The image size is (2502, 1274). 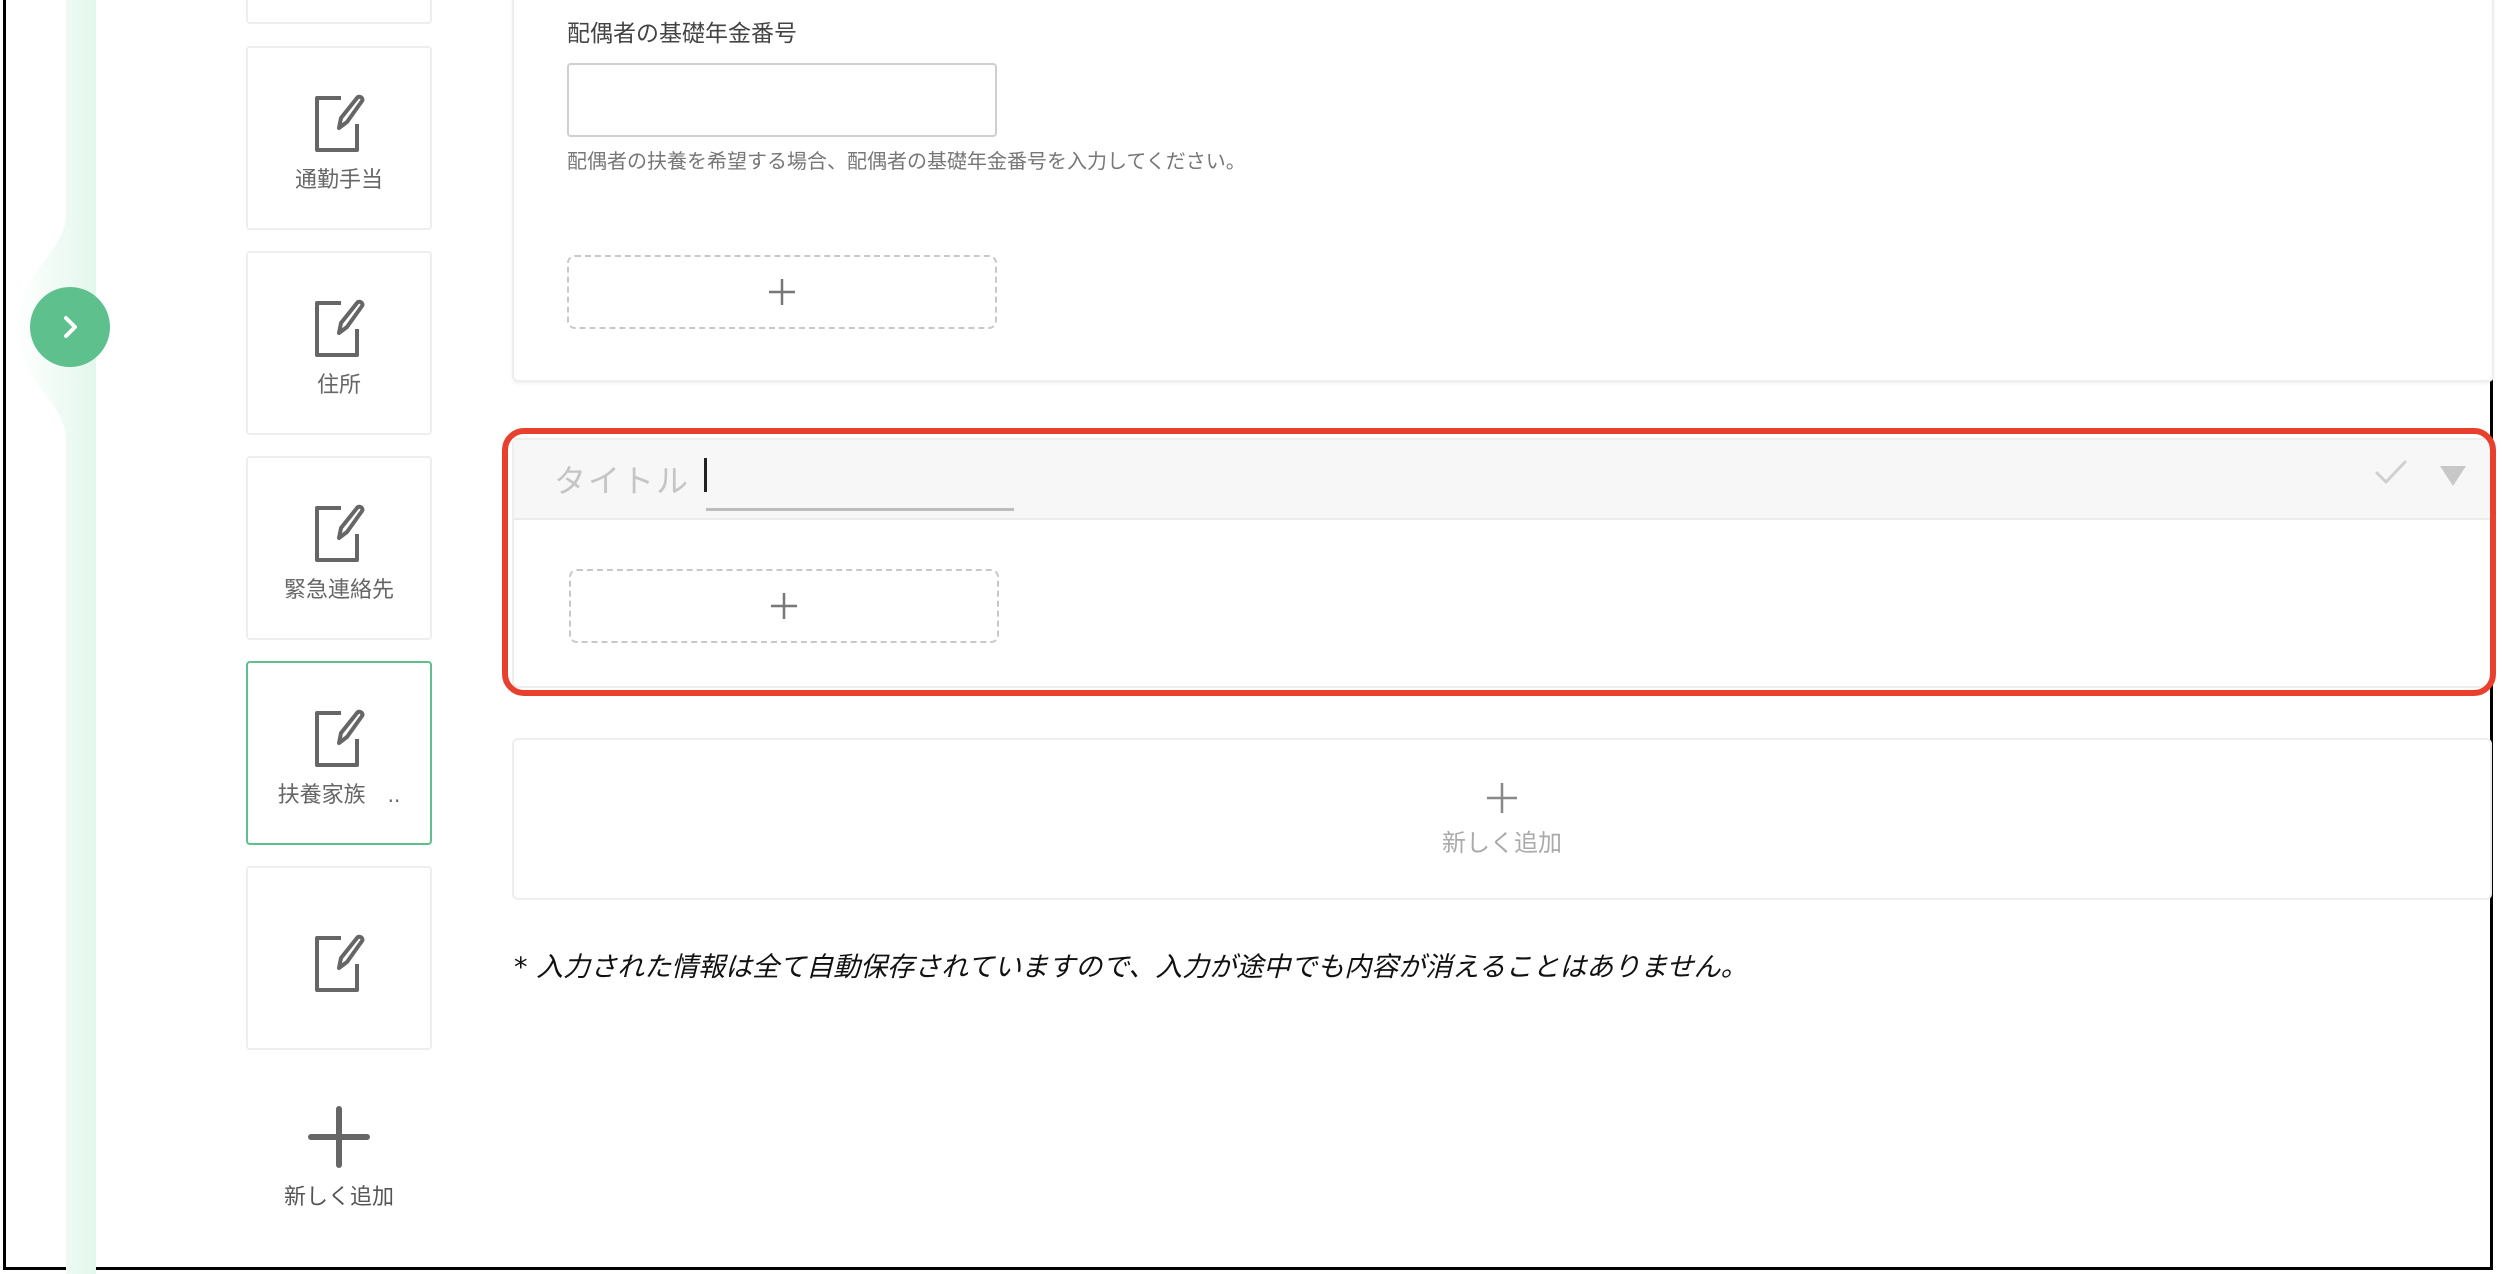 I want to click on section-title-input, so click(x=860, y=480).